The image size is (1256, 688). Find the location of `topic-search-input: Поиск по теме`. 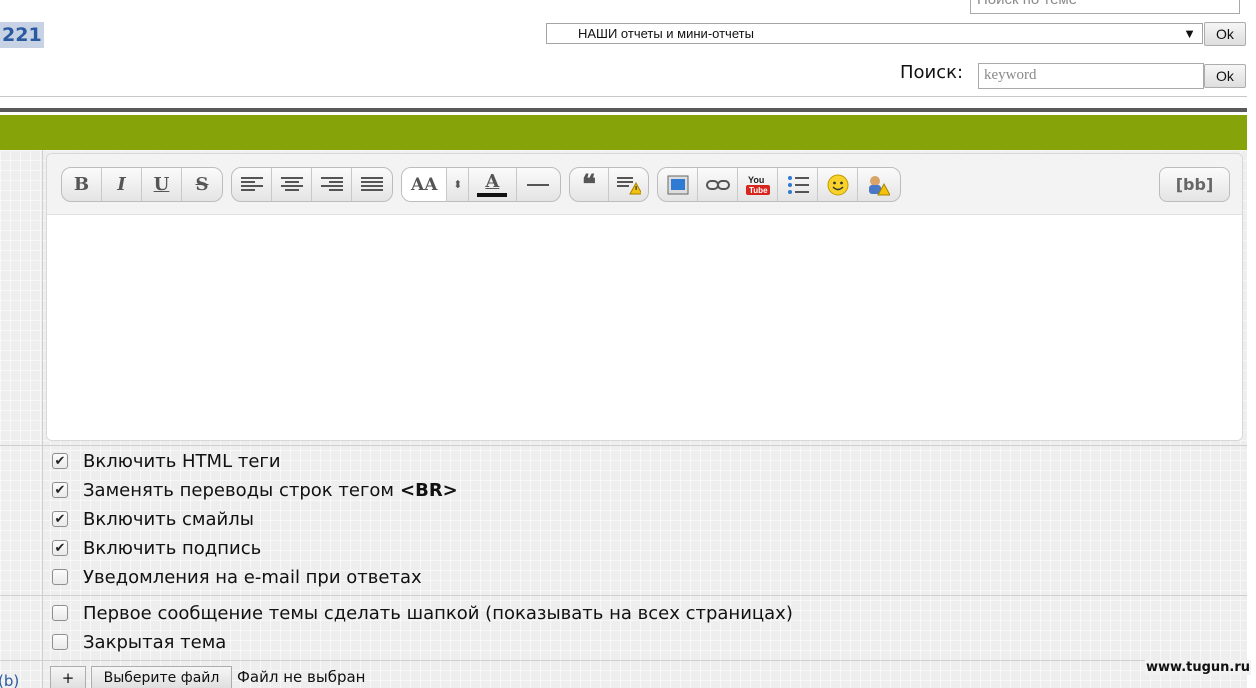

topic-search-input: Поиск по теме is located at coordinates (1105, 7).